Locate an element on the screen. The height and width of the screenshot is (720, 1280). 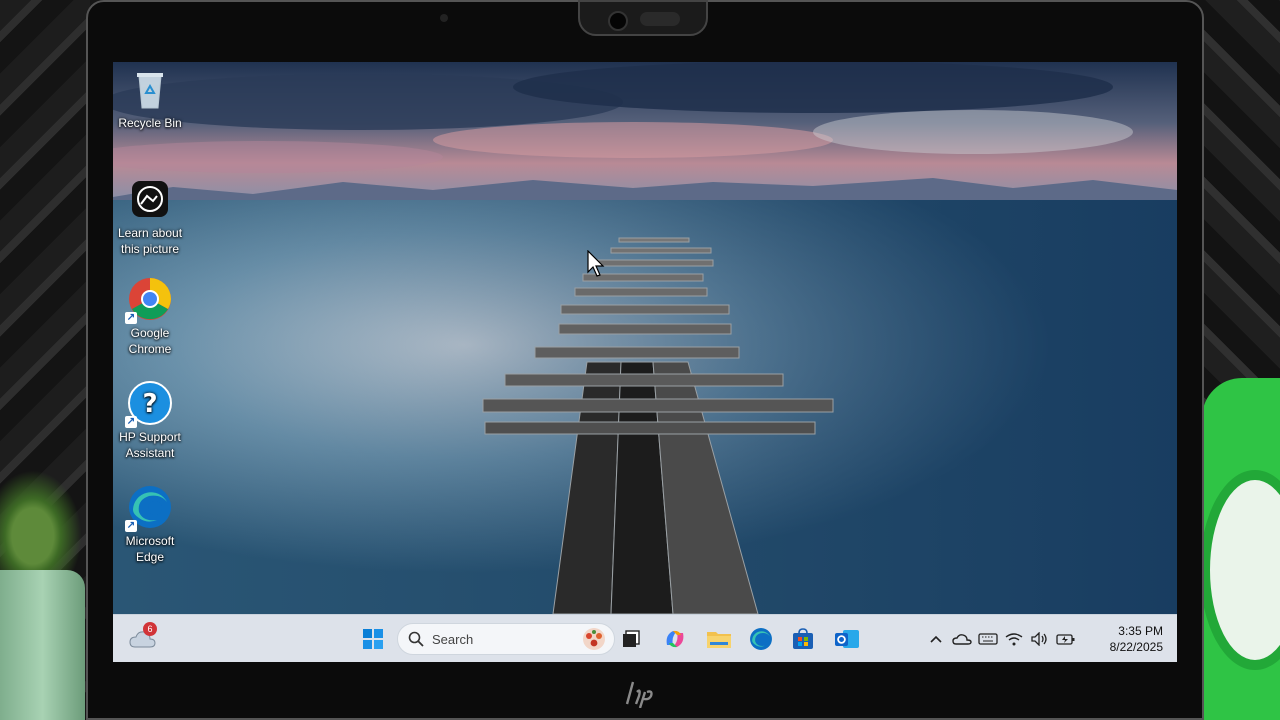
plant is located at coordinates (41, 525).